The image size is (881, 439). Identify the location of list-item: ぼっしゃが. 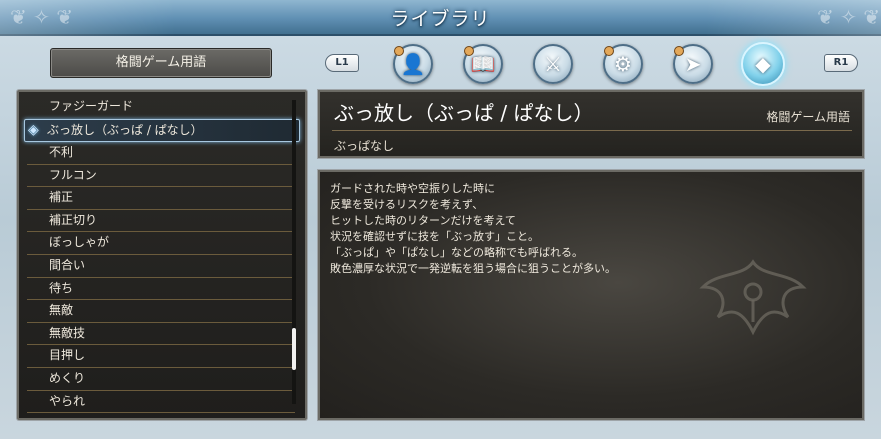
(161, 243).